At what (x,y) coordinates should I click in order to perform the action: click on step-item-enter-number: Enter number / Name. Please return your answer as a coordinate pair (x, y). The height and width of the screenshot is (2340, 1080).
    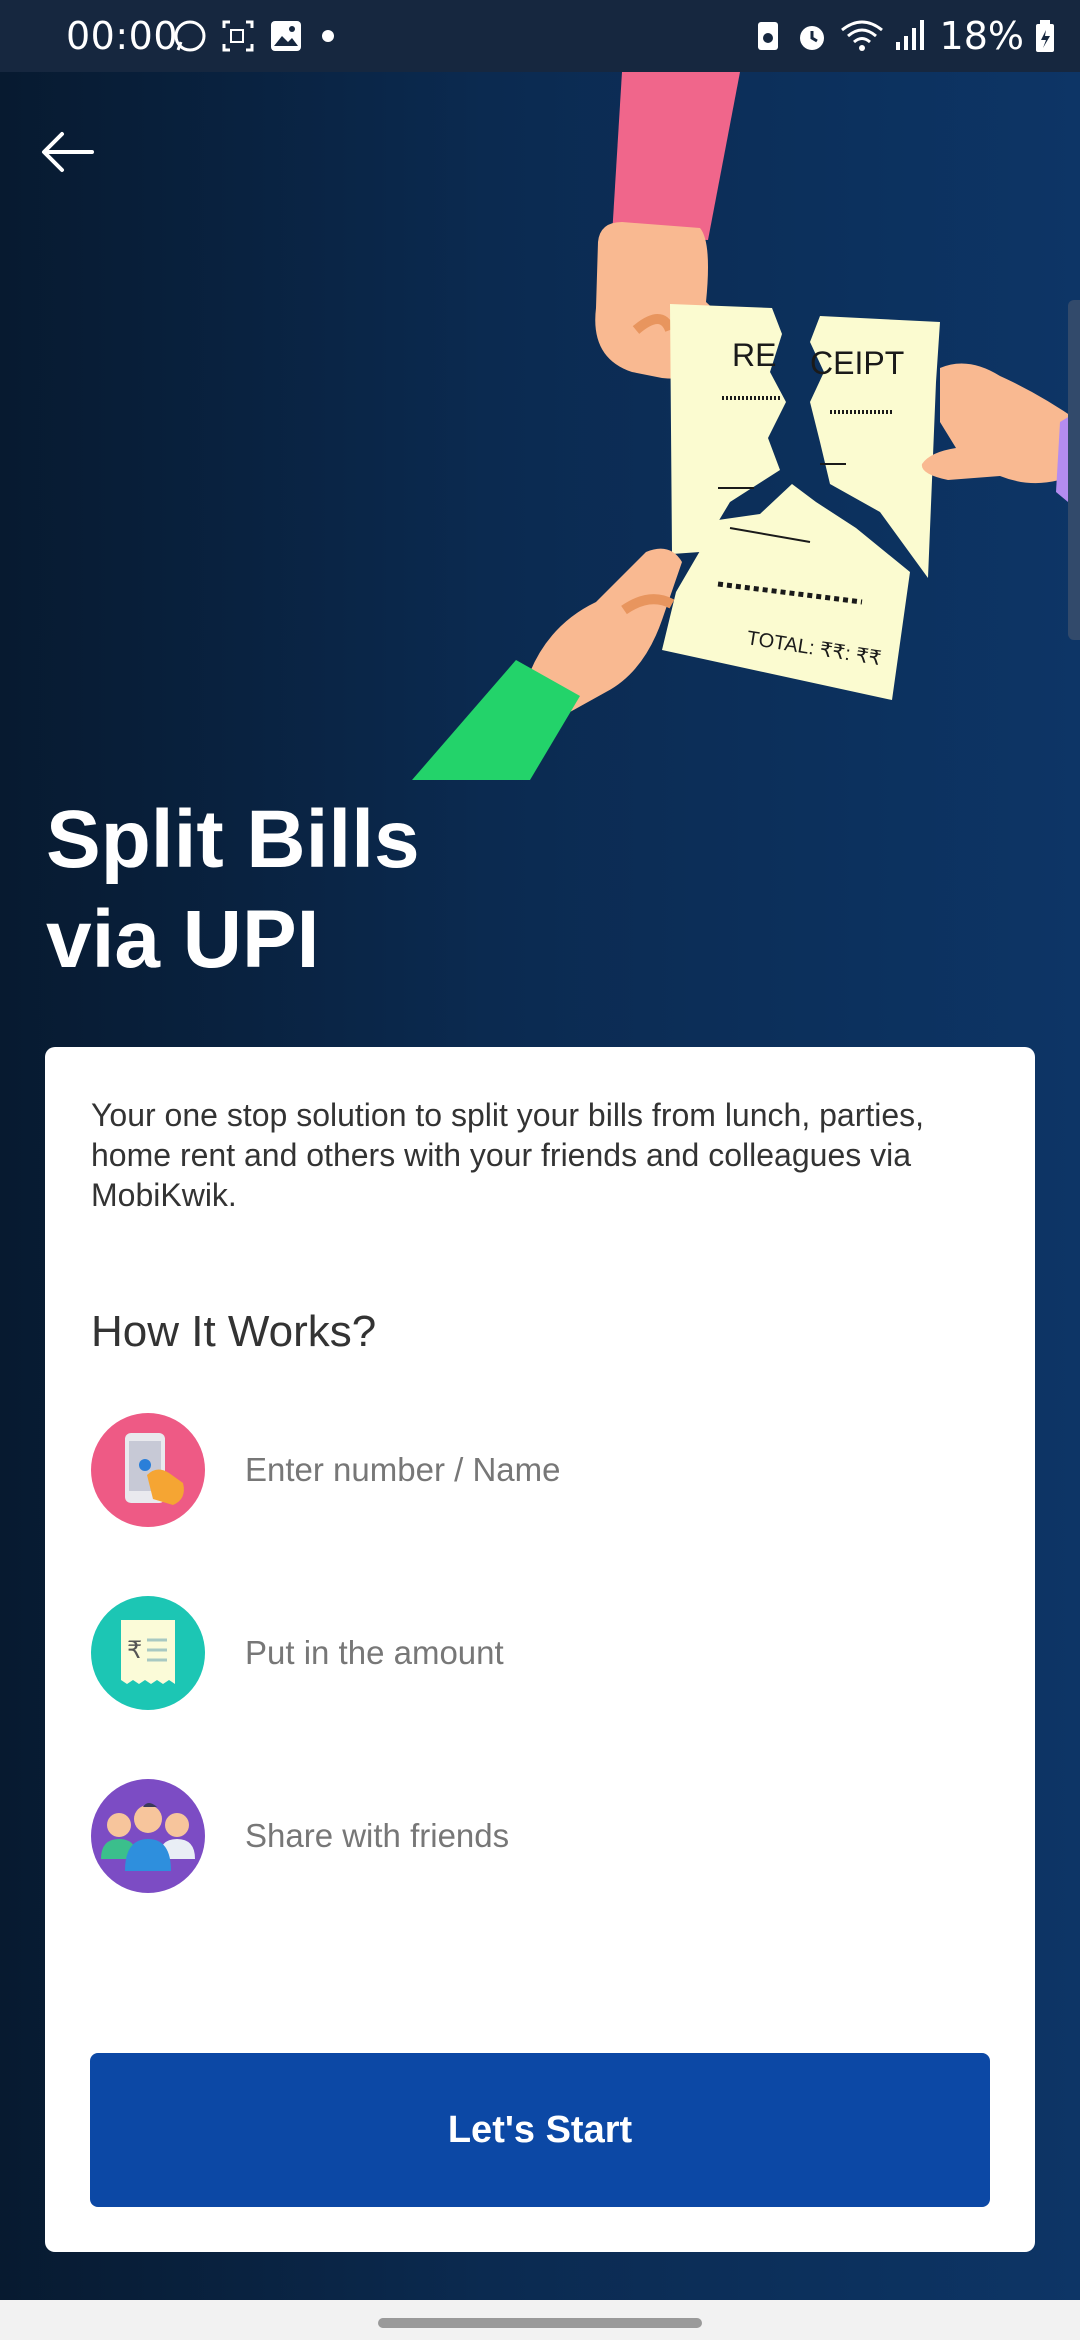
    Looking at the image, I should click on (531, 1471).